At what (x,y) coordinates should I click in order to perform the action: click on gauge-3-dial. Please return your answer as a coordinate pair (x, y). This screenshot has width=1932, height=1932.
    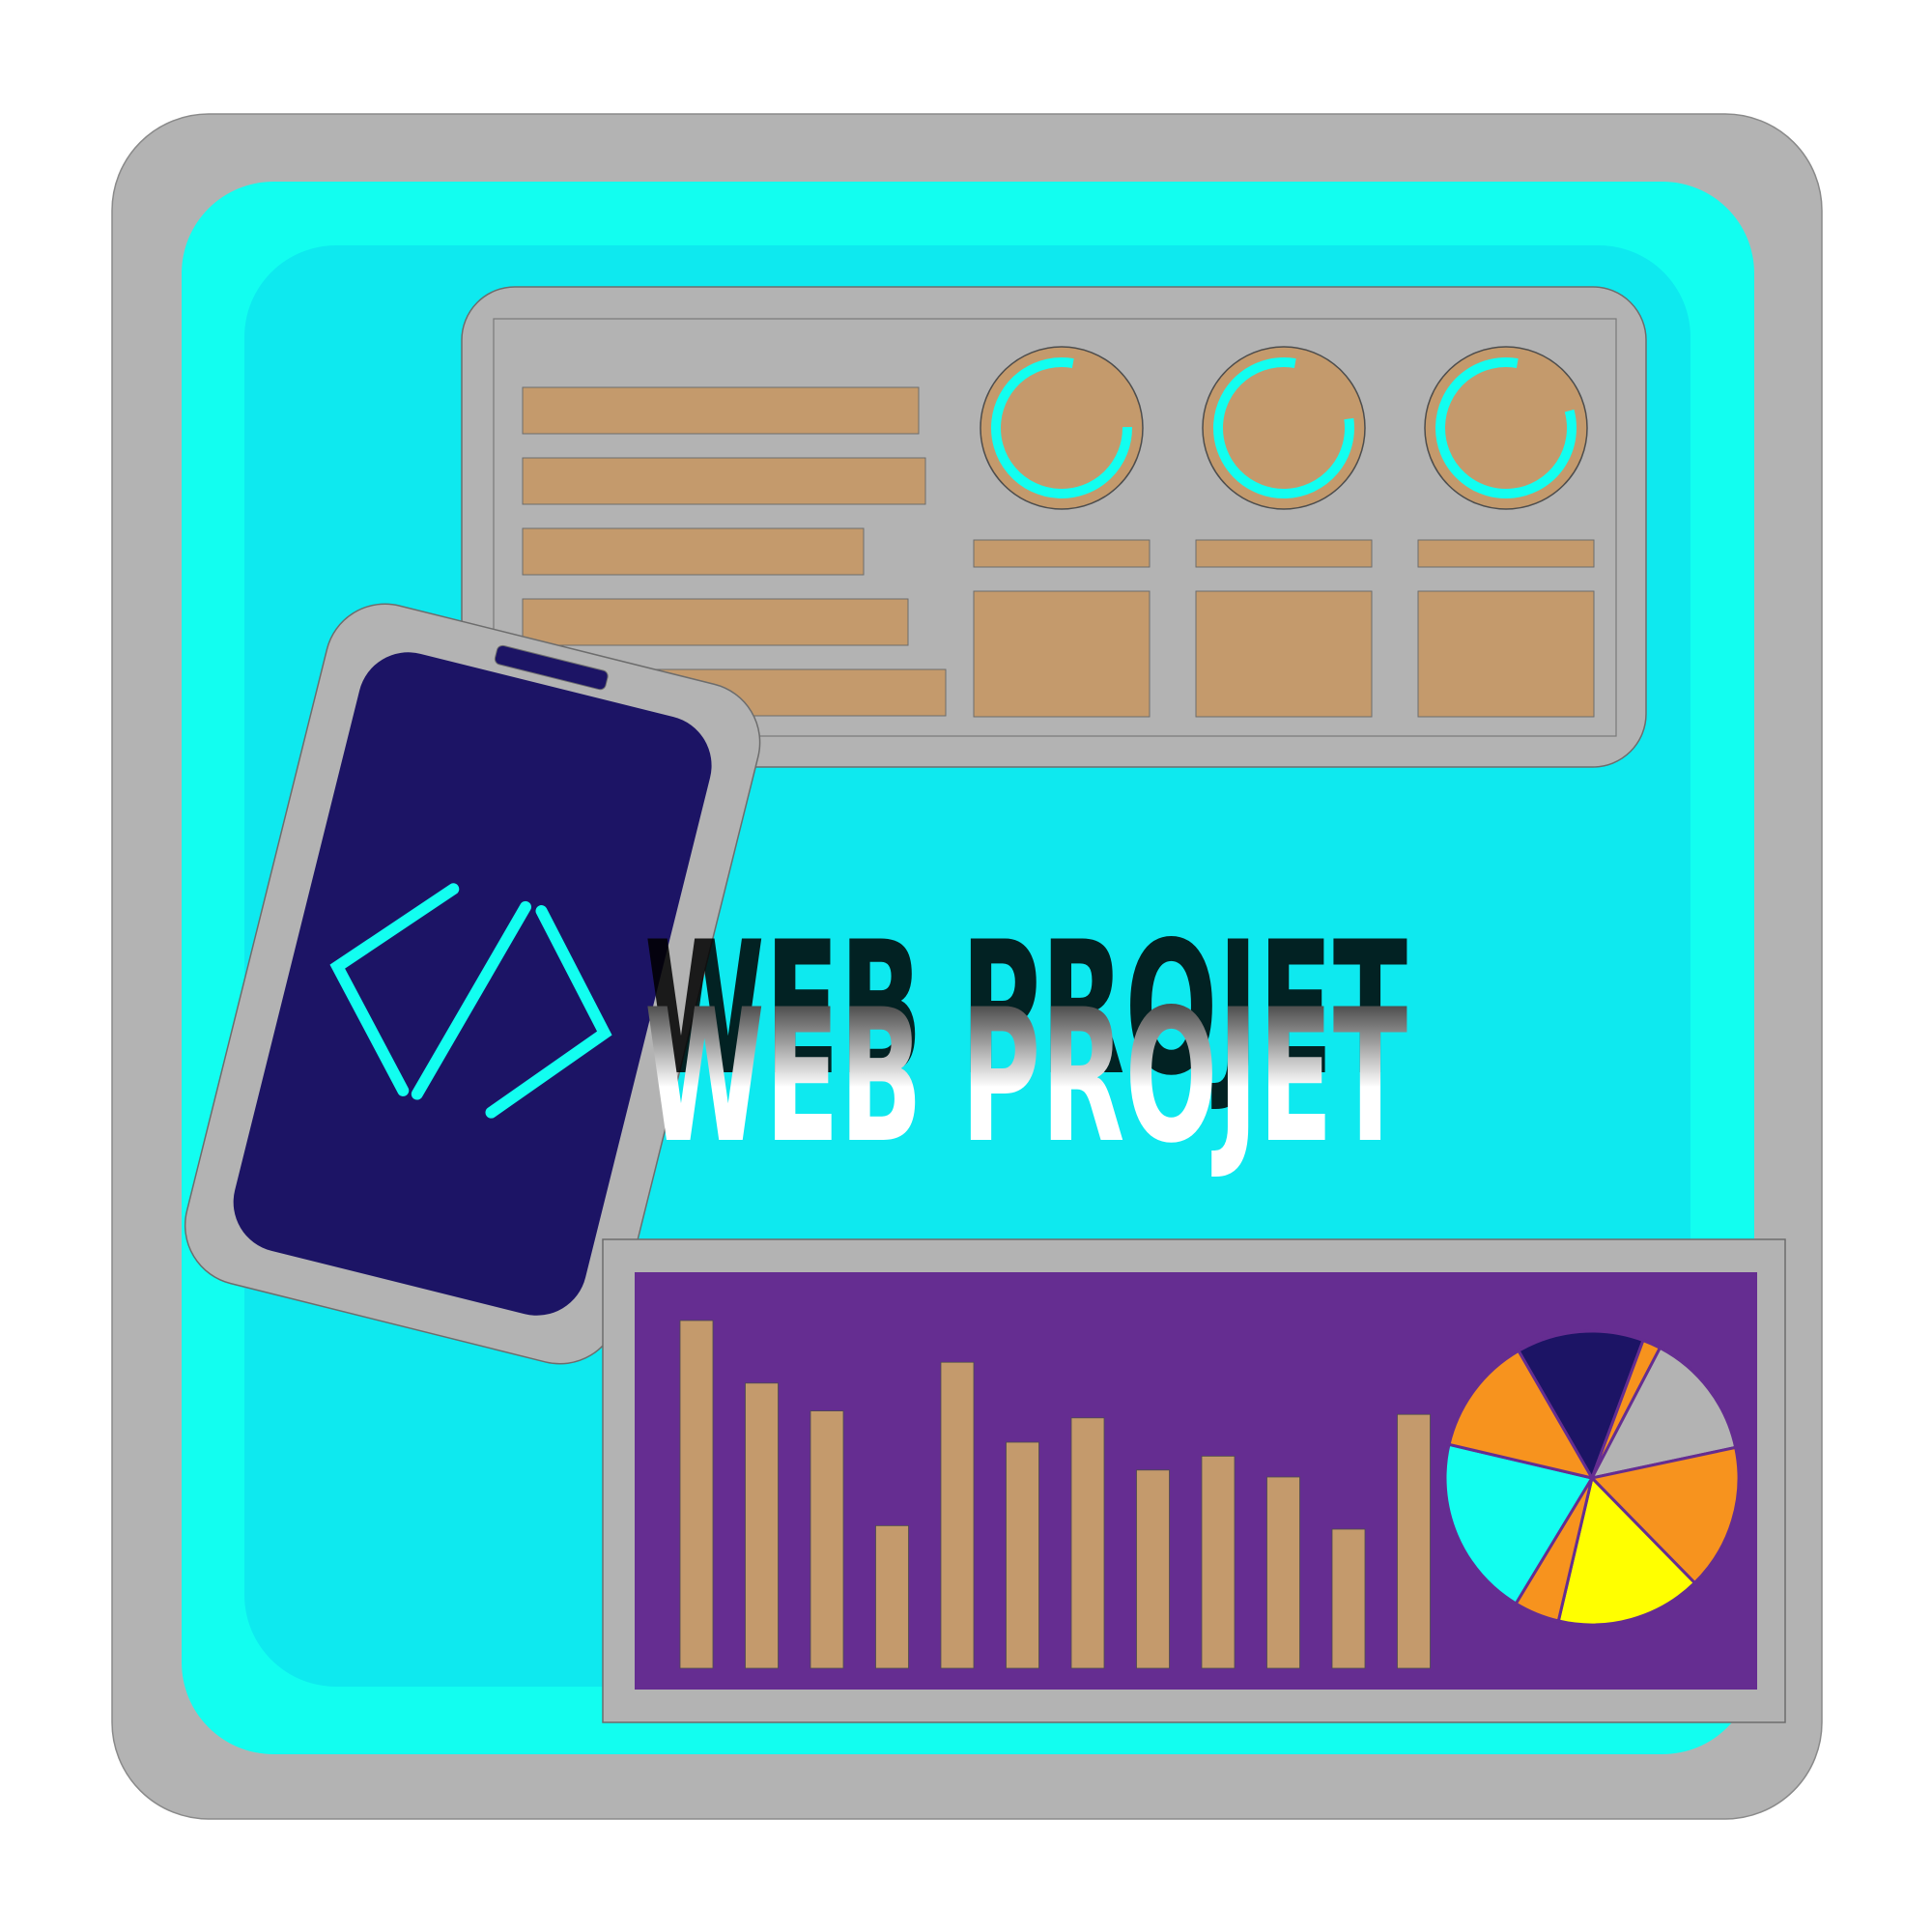
    Looking at the image, I should click on (1506, 428).